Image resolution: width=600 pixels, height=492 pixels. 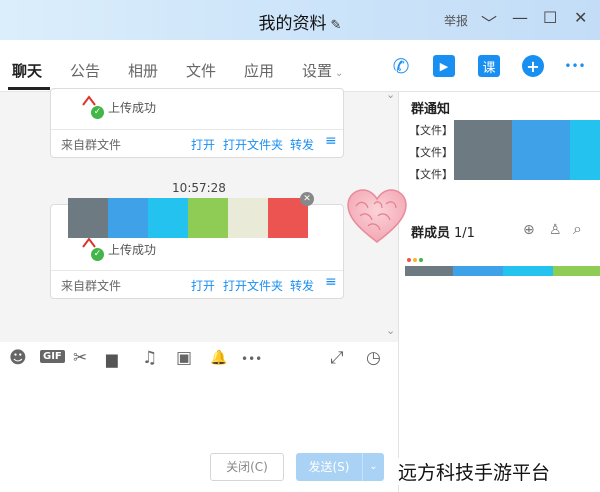 What do you see at coordinates (300, 66) in the screenshot?
I see `tab-bar: 聊天 公告 相册 文件 应用 设置 ⌄ ✆ ▶ 课 + •••` at bounding box center [300, 66].